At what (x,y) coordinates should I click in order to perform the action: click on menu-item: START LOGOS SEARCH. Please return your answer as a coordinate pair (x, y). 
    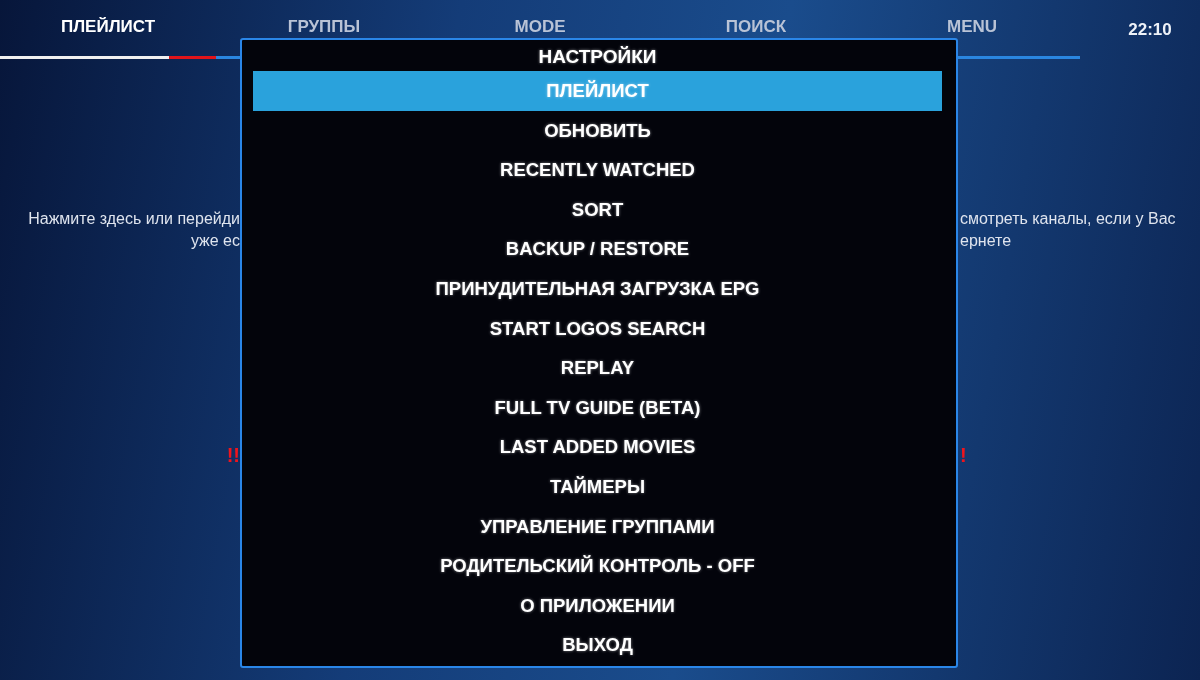
    Looking at the image, I should click on (597, 328).